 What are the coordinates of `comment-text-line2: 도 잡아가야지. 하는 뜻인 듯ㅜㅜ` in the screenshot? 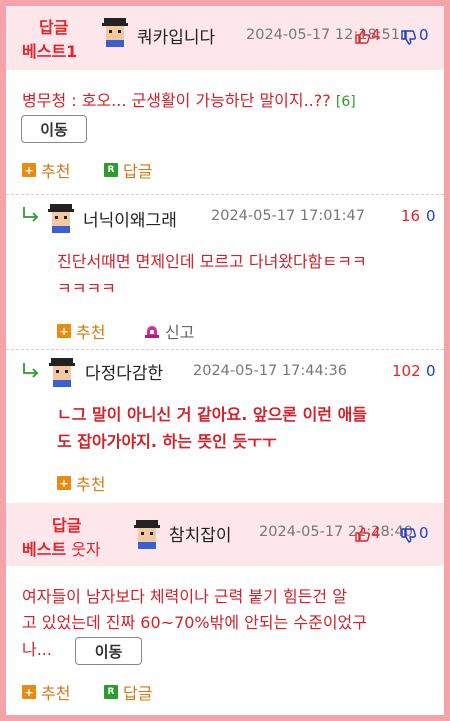 It's located at (167, 441).